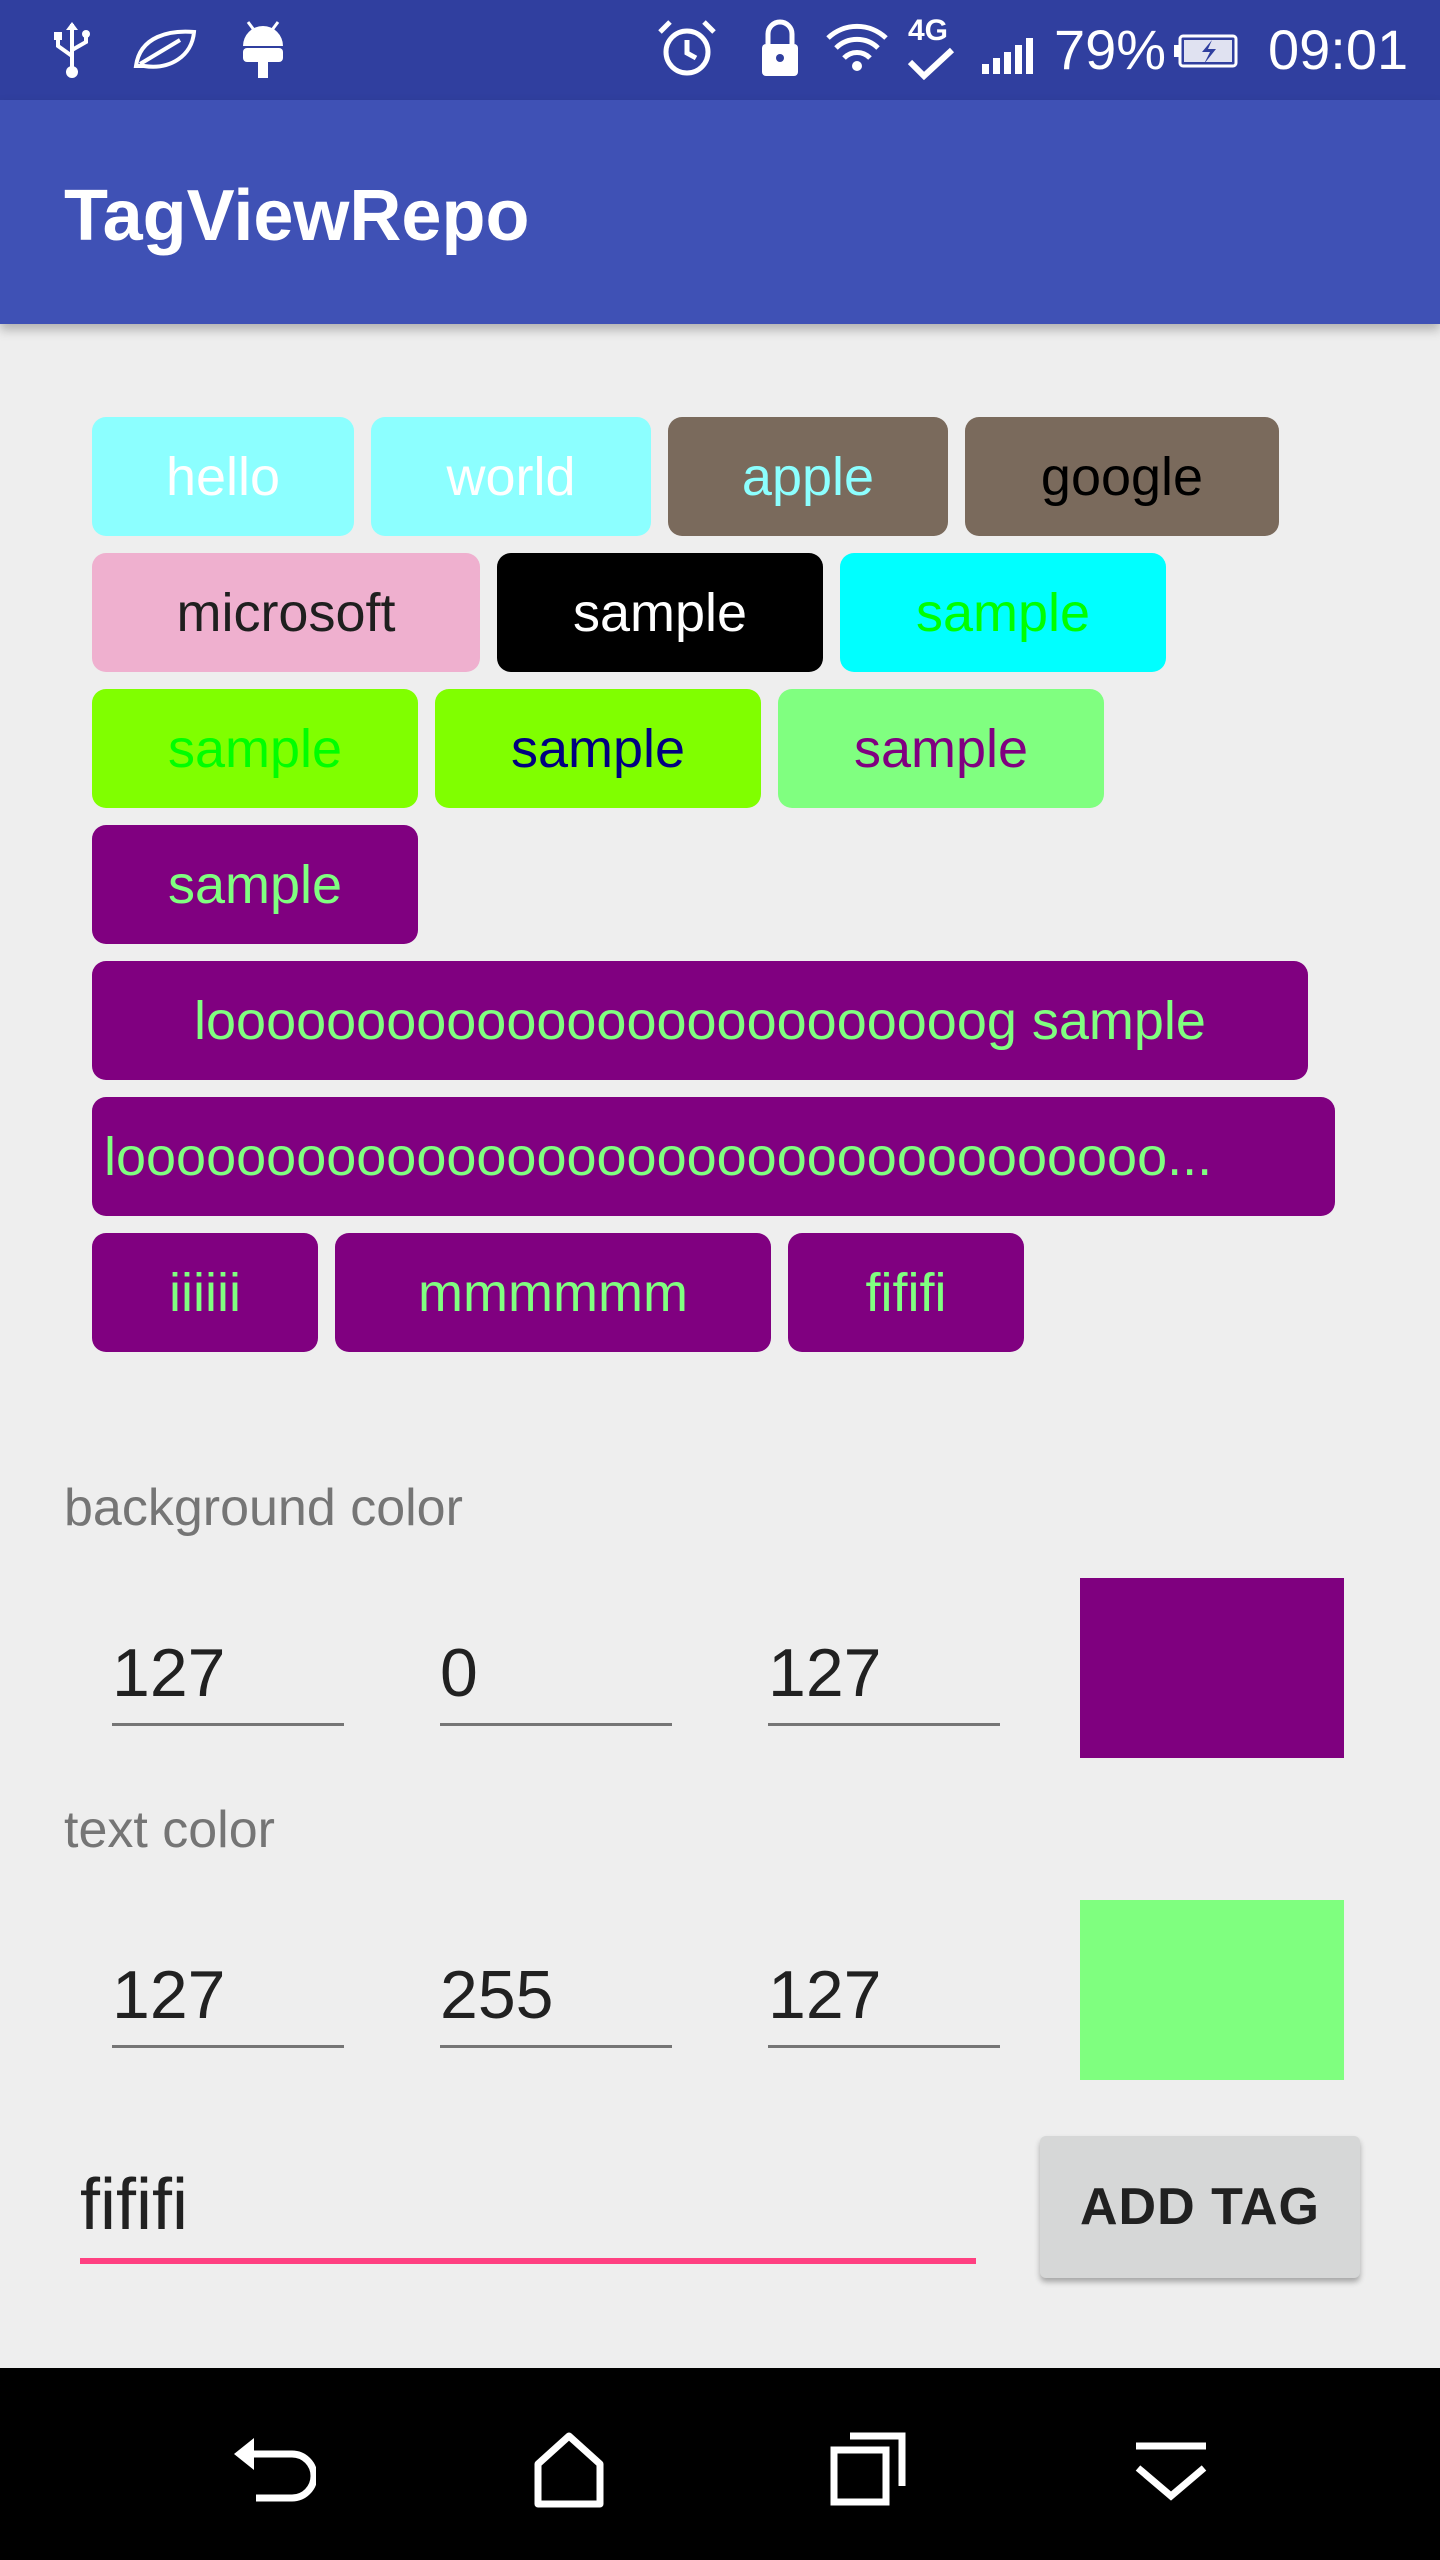  Describe the element at coordinates (1206, 51) in the screenshot. I see `battery-charging-icon` at that location.